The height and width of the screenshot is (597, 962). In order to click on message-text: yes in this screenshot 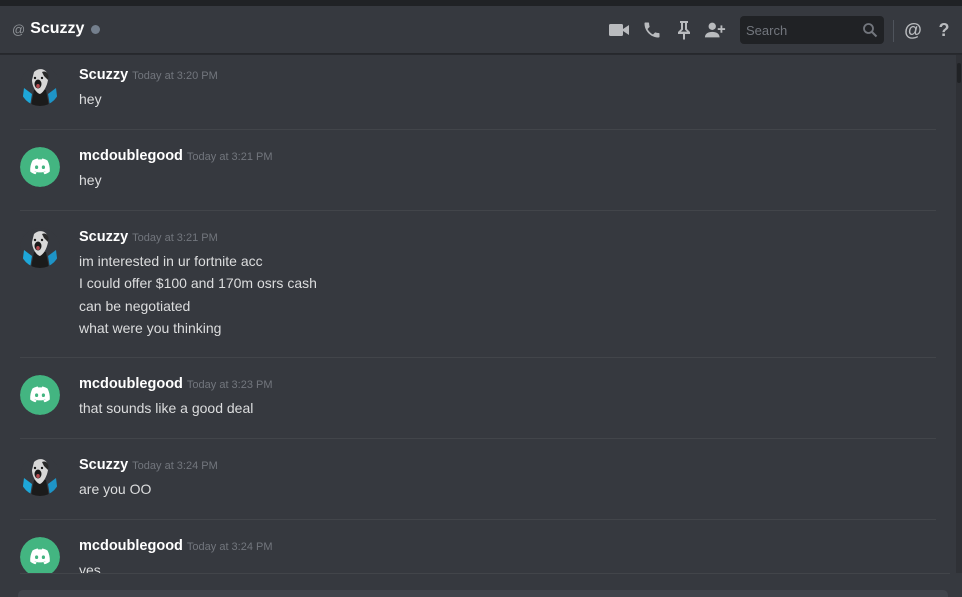, I will do `click(90, 567)`.